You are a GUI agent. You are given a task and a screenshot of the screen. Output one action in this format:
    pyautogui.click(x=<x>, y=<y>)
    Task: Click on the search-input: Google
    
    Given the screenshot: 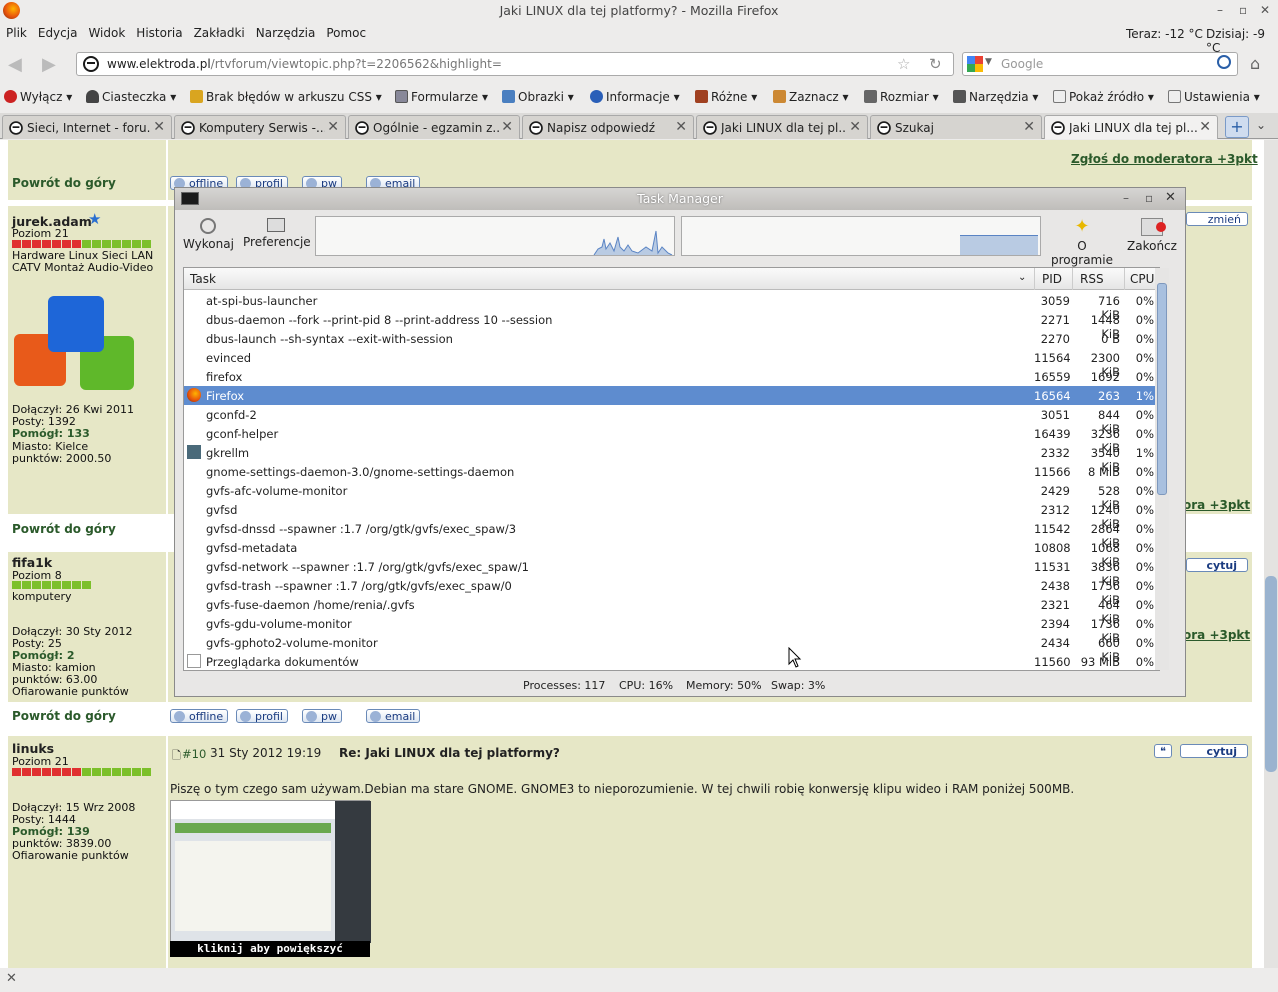 What is the action you would take?
    pyautogui.click(x=1022, y=64)
    